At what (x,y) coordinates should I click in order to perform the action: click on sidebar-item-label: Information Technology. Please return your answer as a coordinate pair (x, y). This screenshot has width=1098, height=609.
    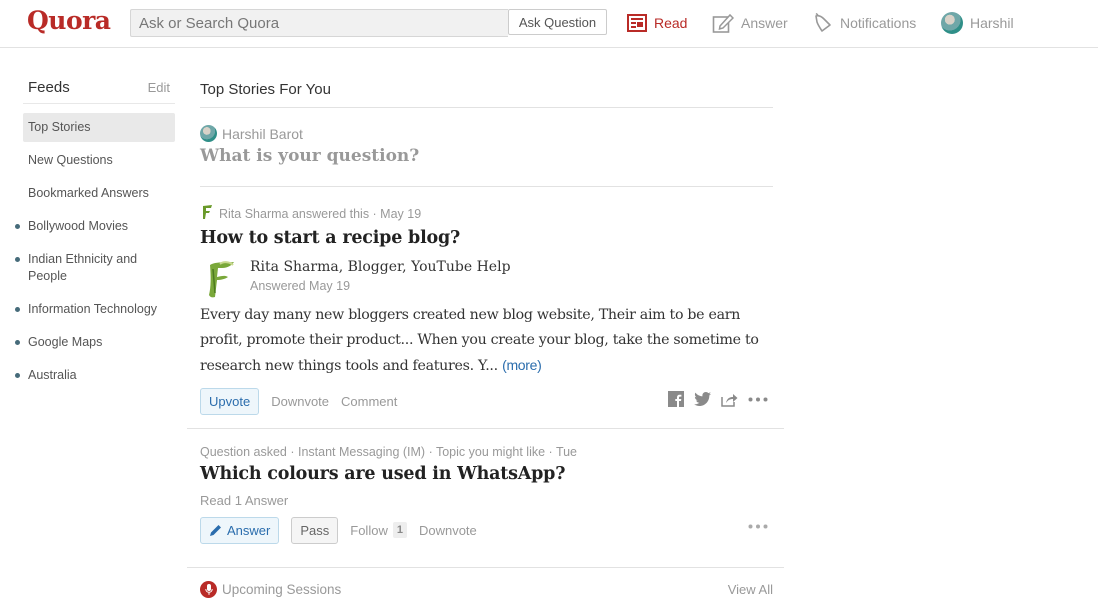
    Looking at the image, I should click on (93, 309).